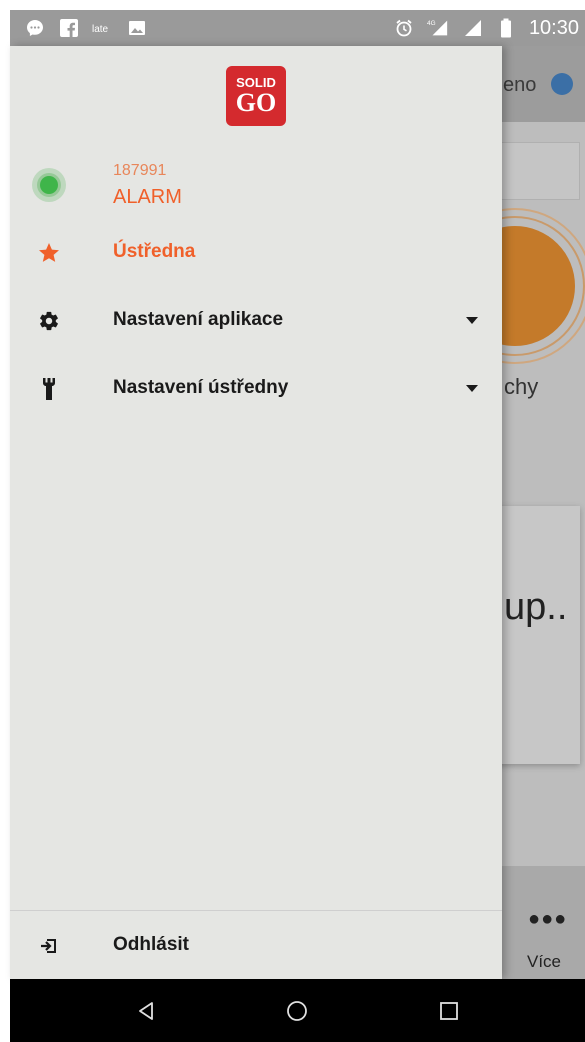 This screenshot has height=1042, width=585. Describe the element at coordinates (449, 1011) in the screenshot. I see `recents-icon` at that location.